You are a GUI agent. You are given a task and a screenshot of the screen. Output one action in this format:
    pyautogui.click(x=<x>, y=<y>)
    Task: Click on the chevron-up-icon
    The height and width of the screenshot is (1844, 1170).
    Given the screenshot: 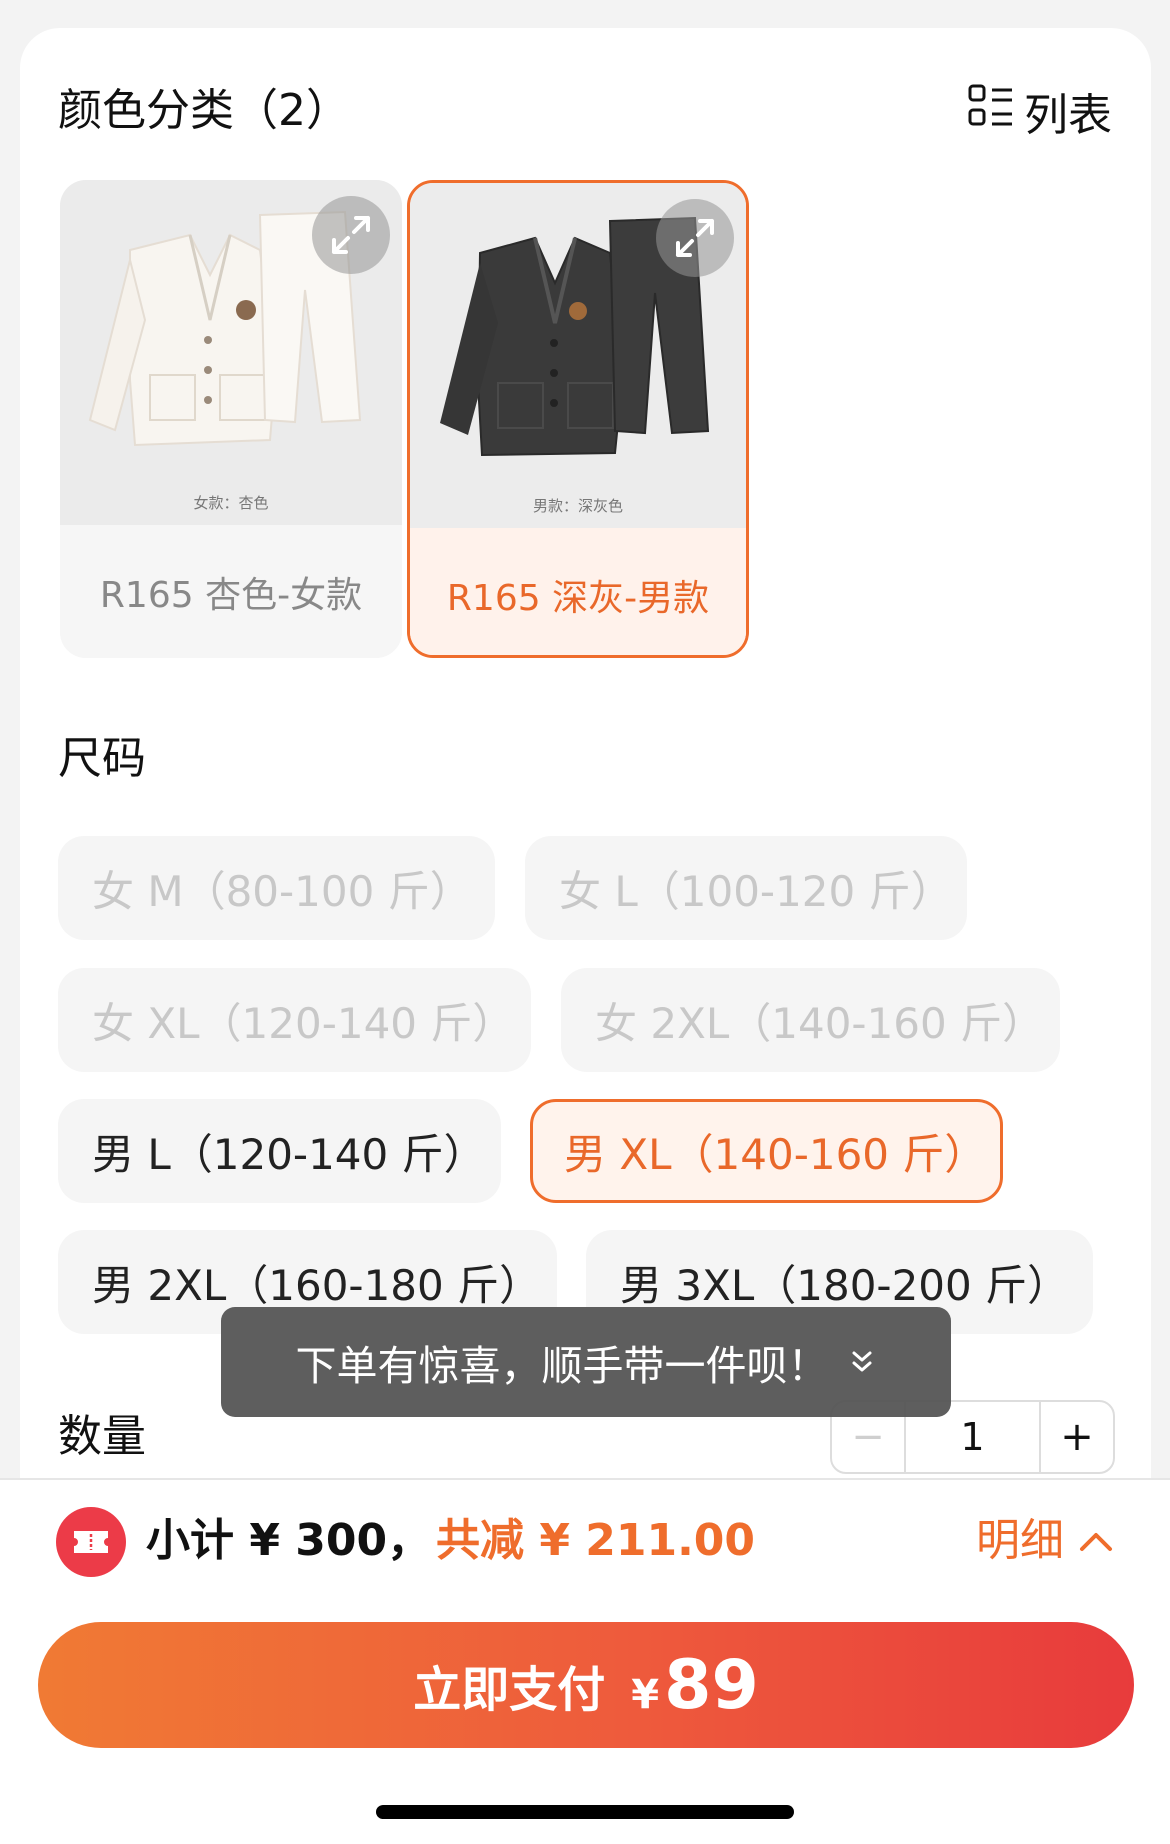 What is the action you would take?
    pyautogui.click(x=1096, y=1542)
    